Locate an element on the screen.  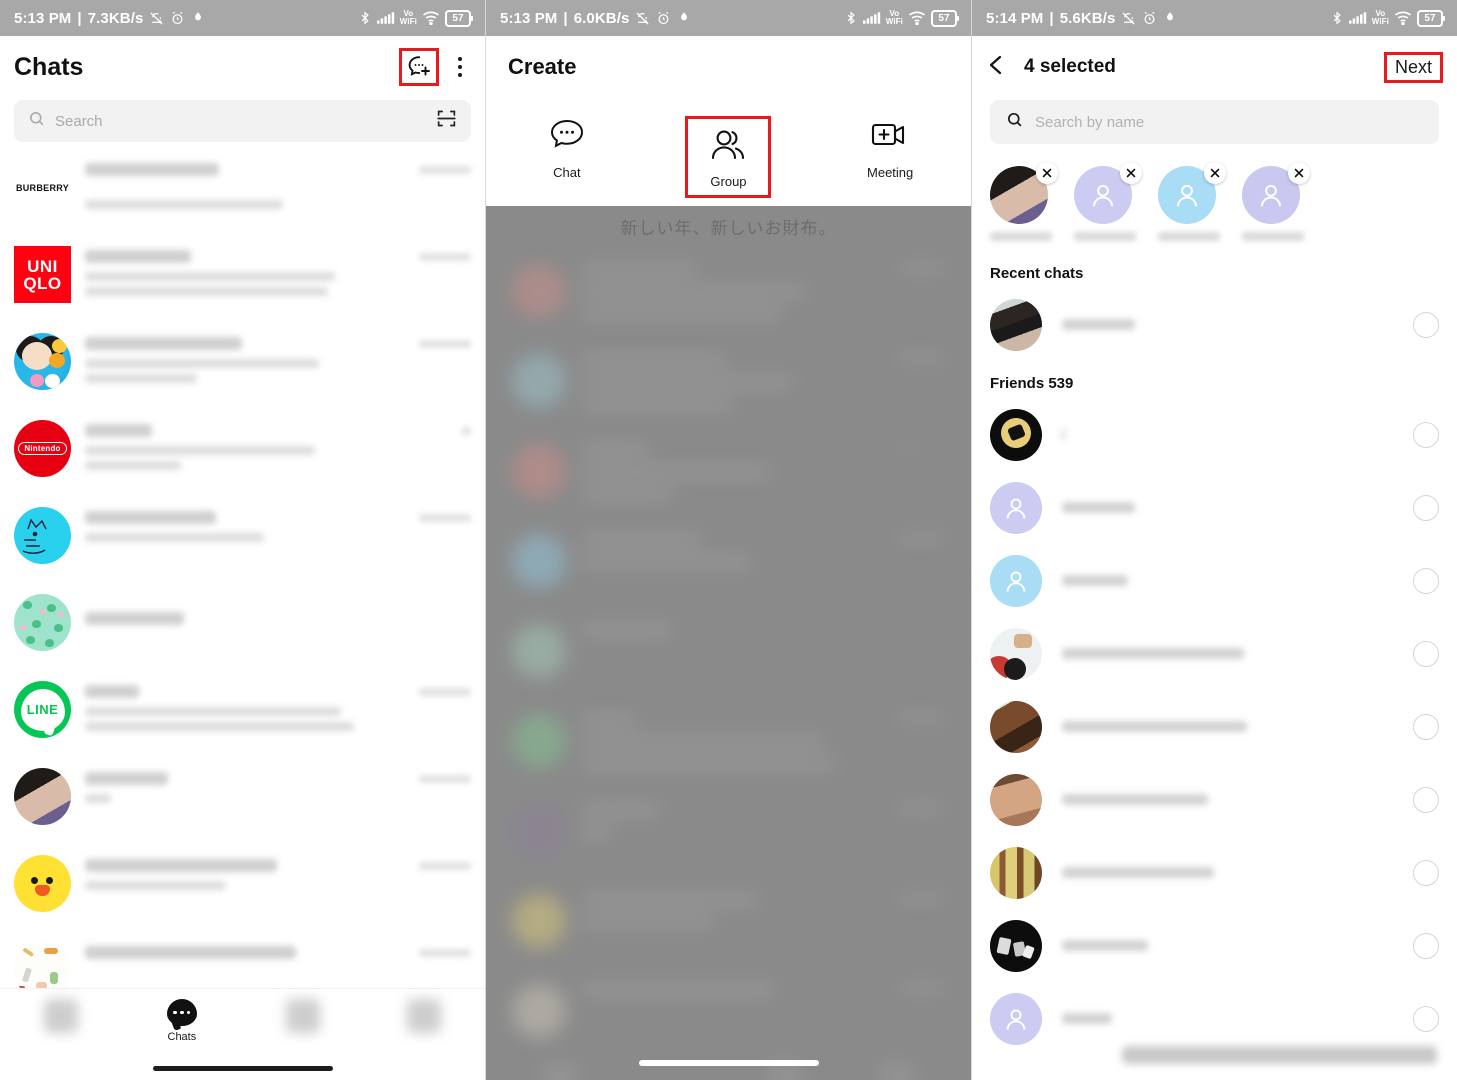
appbar-actions is located at coordinates (435, 67).